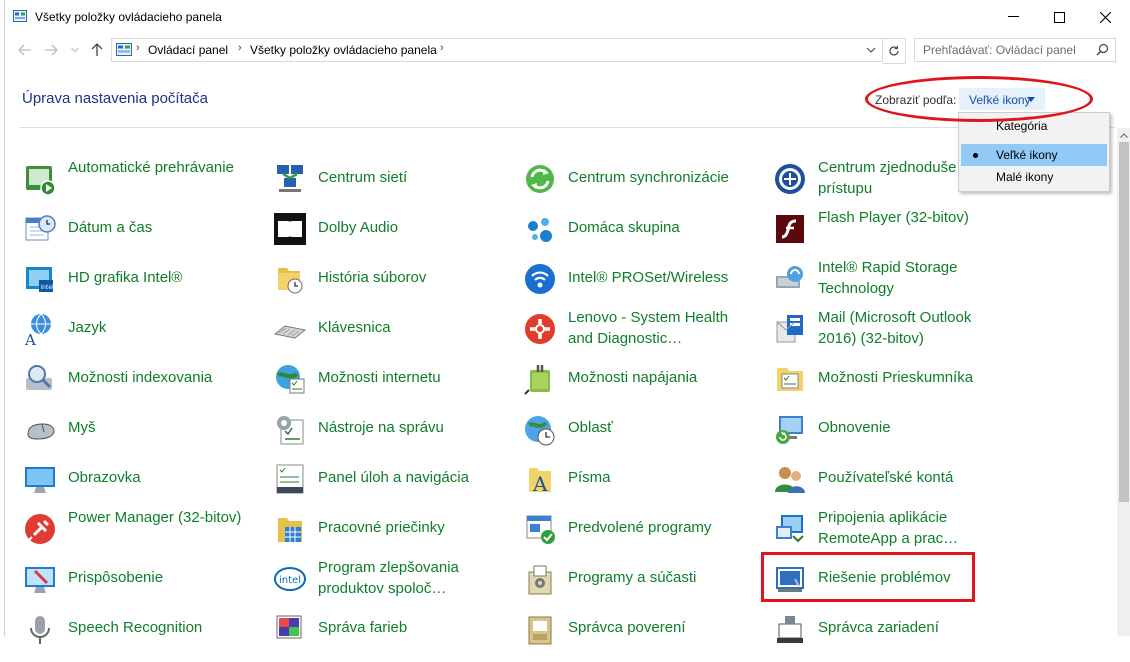 The height and width of the screenshot is (662, 1130). What do you see at coordinates (1124, 322) in the screenshot?
I see `scrollbar-thumb` at bounding box center [1124, 322].